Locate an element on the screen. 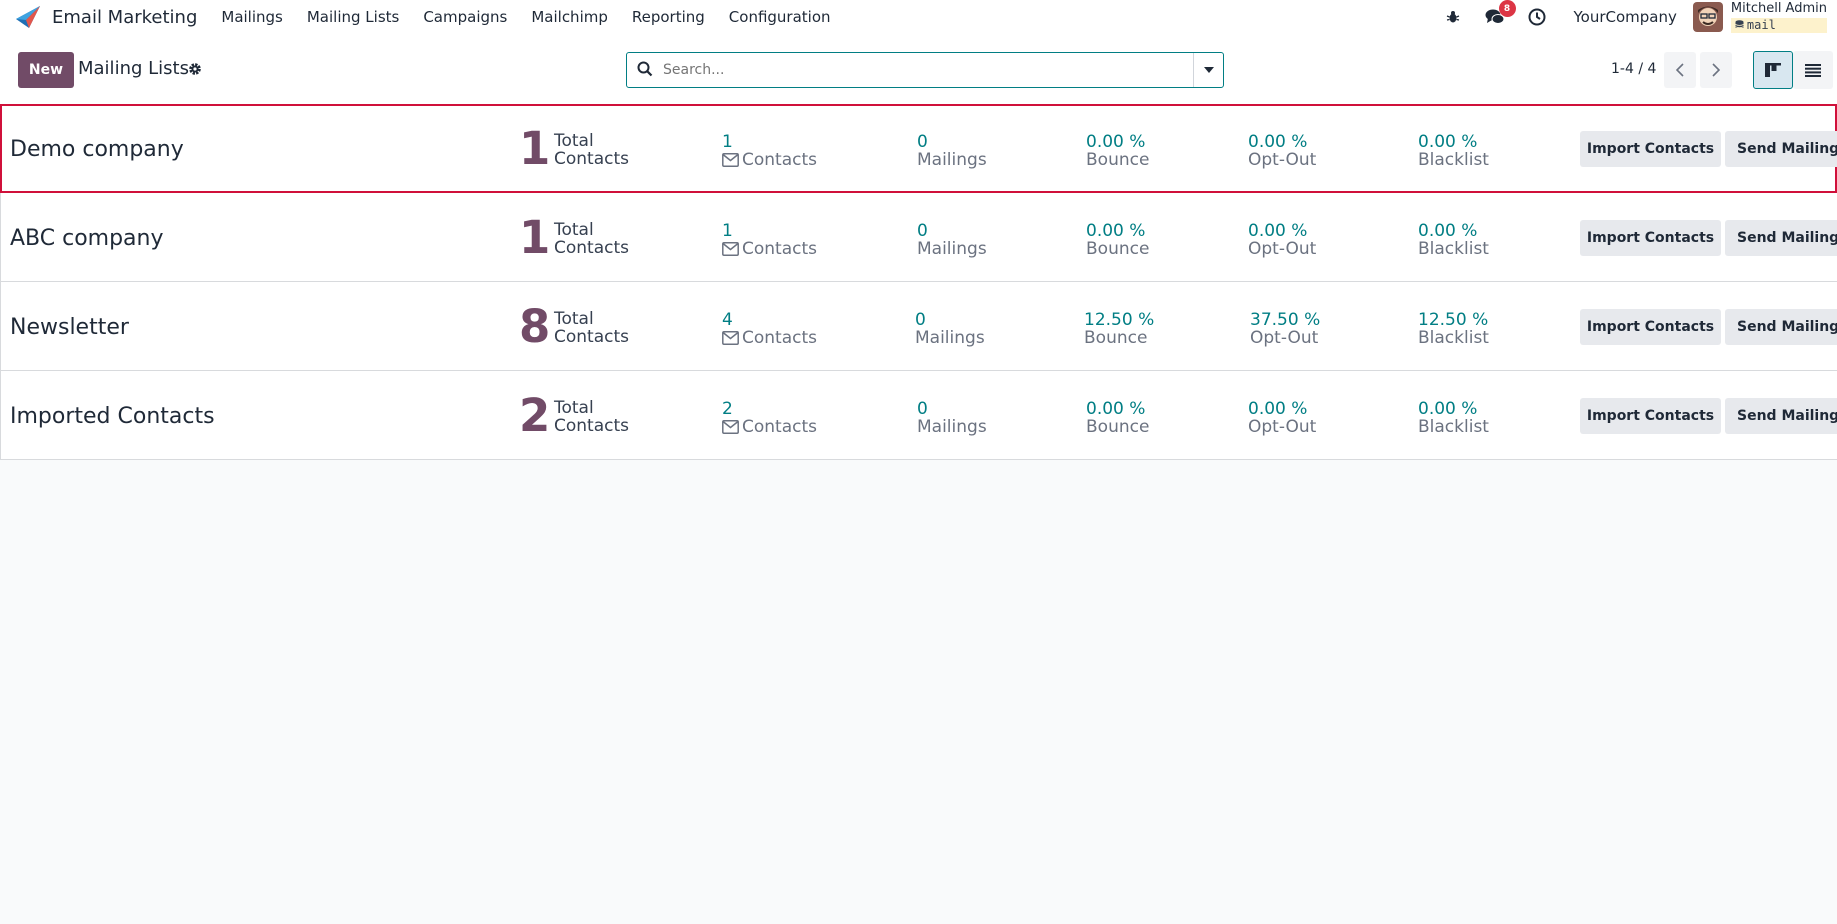  chat-counter-badge: 8 is located at coordinates (1507, 8).